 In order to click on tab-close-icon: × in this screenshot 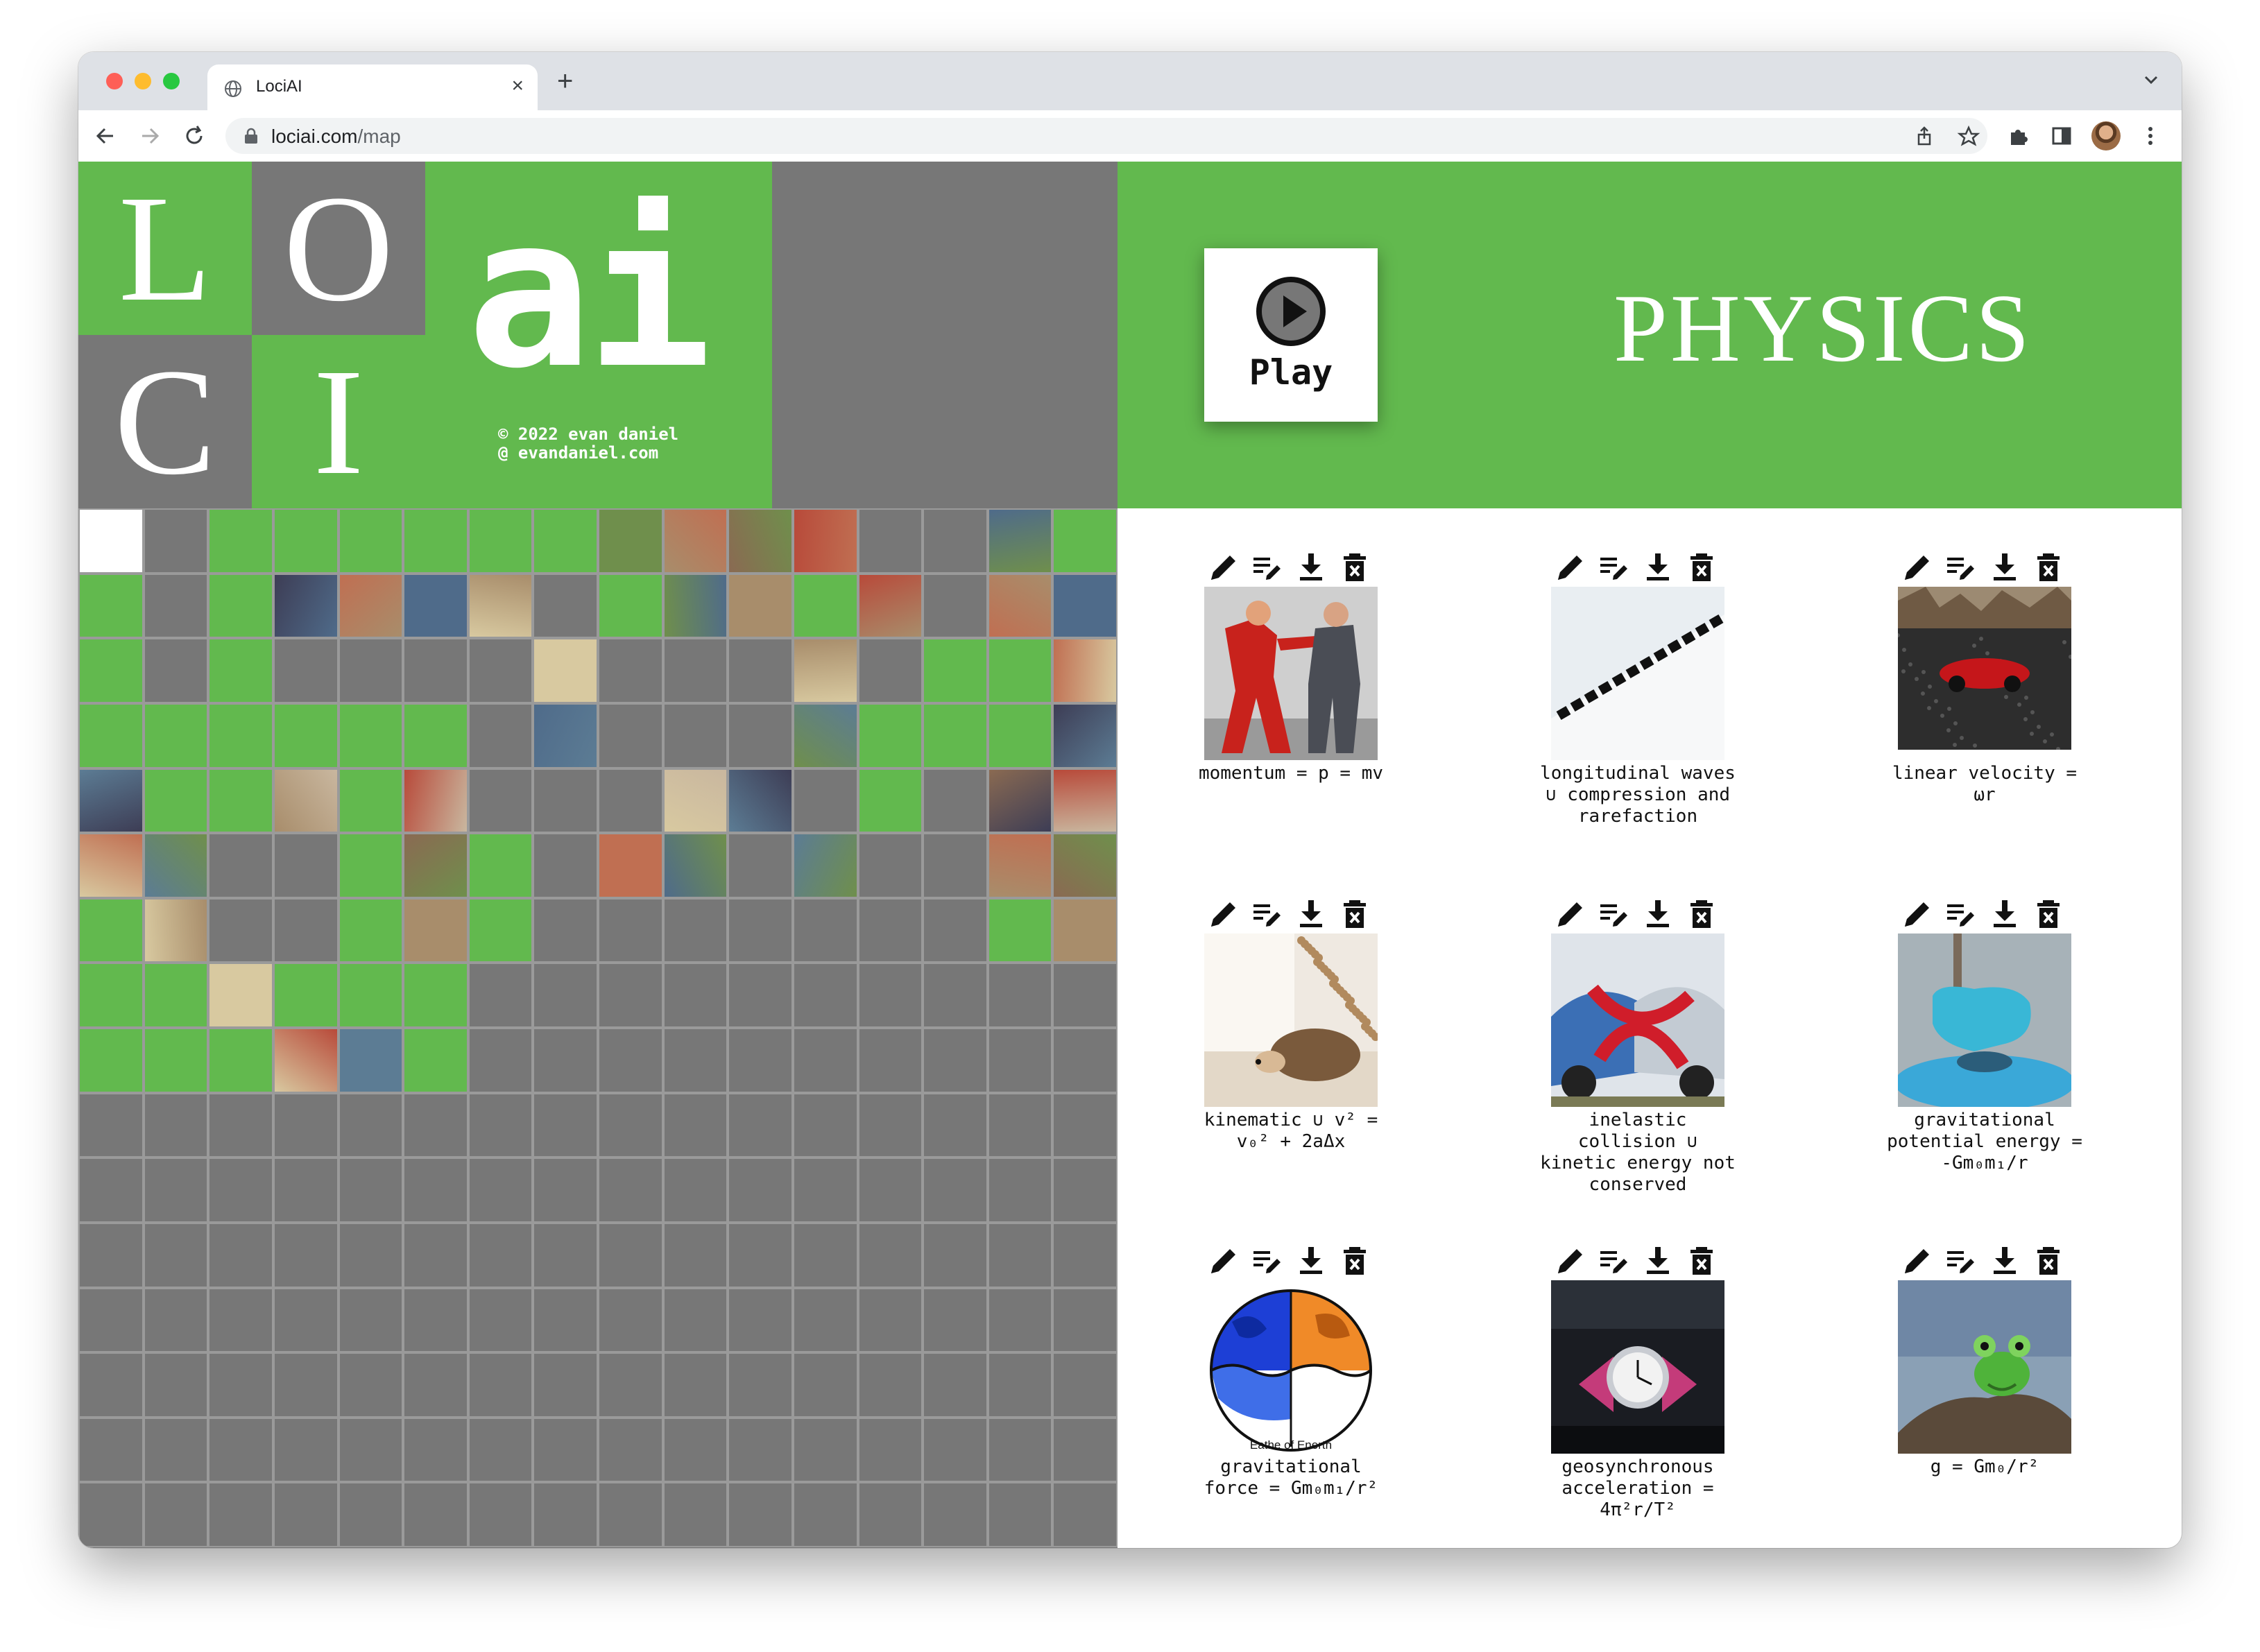, I will do `click(517, 86)`.